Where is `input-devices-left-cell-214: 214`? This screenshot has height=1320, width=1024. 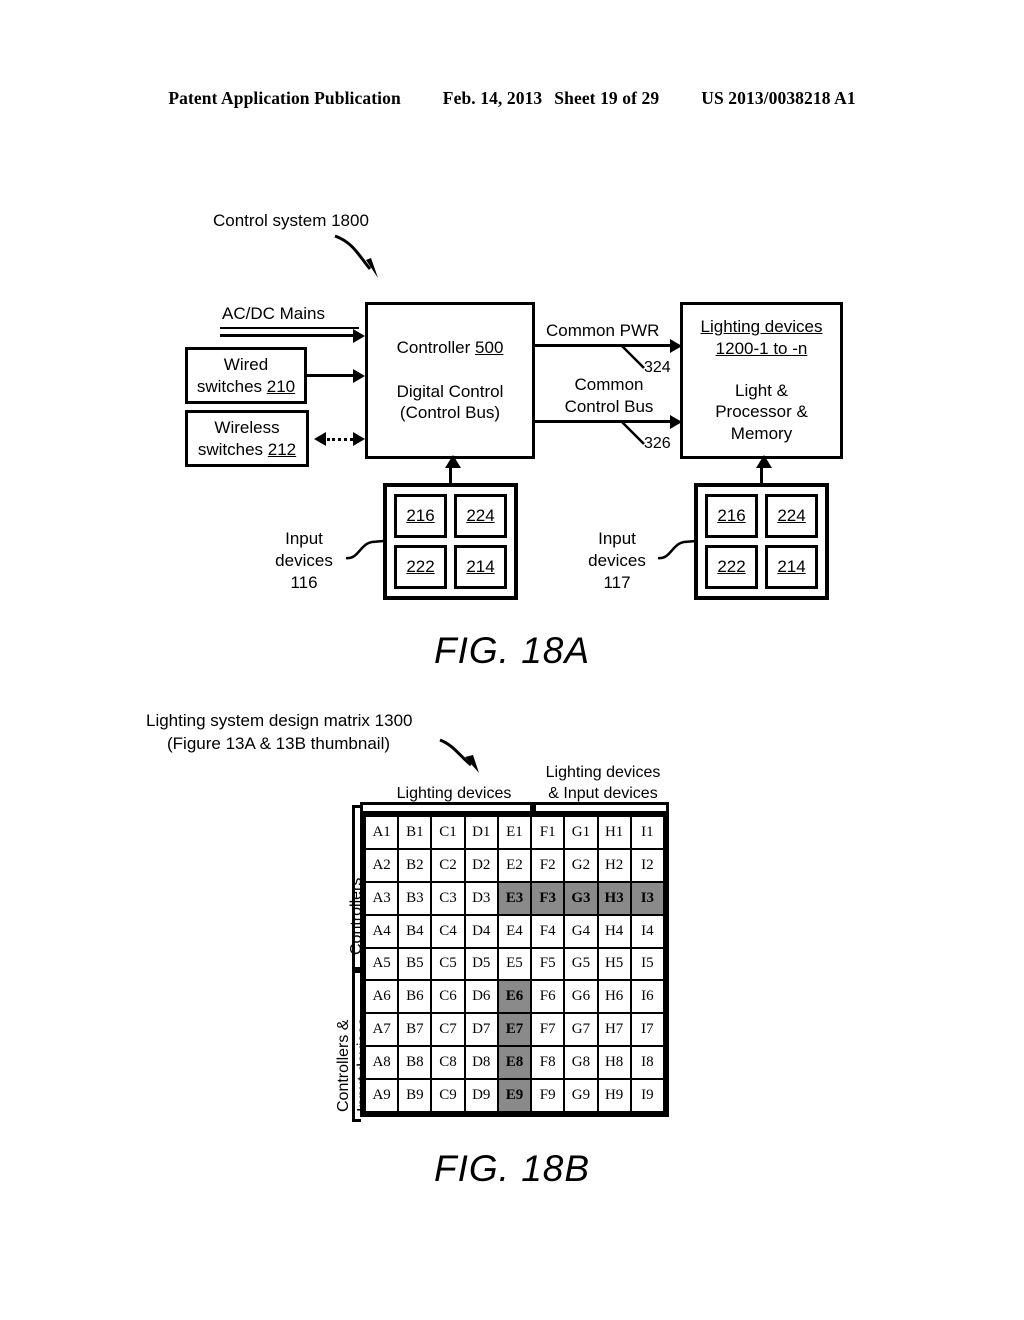
input-devices-left-cell-214: 214 is located at coordinates (480, 567).